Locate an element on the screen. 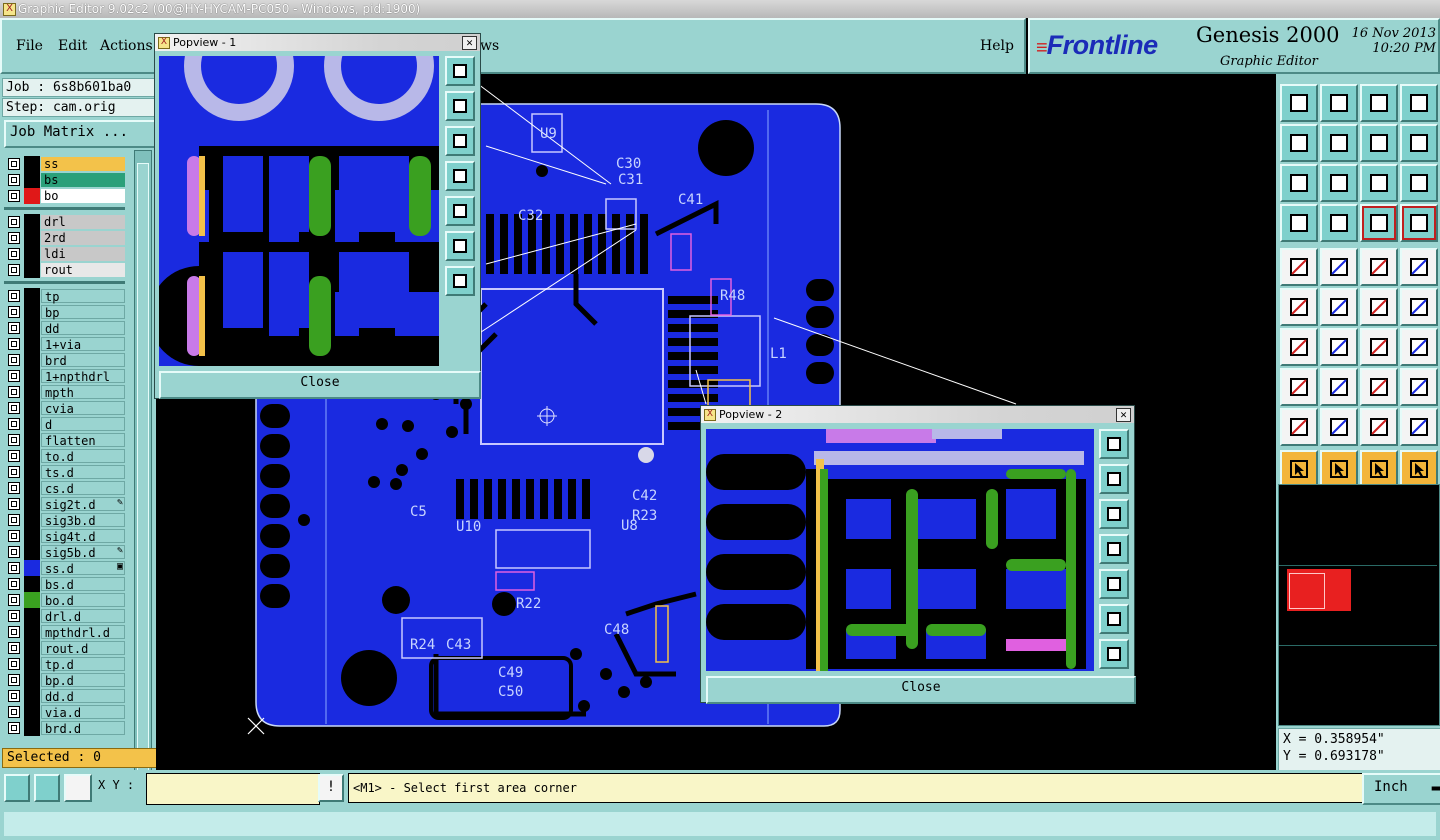  layer-name: bp is located at coordinates (83, 312).